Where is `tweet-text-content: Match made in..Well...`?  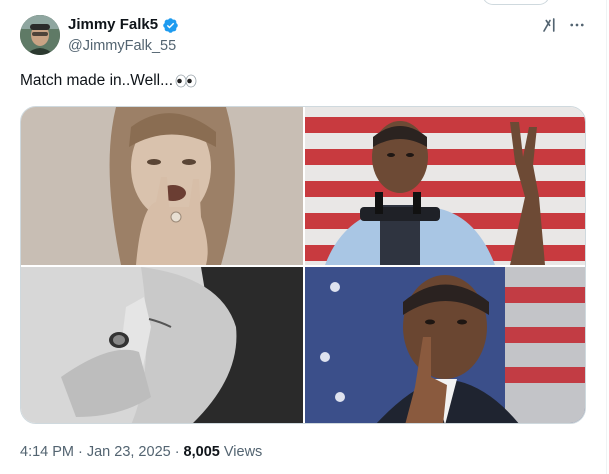 tweet-text-content: Match made in..Well... is located at coordinates (97, 80).